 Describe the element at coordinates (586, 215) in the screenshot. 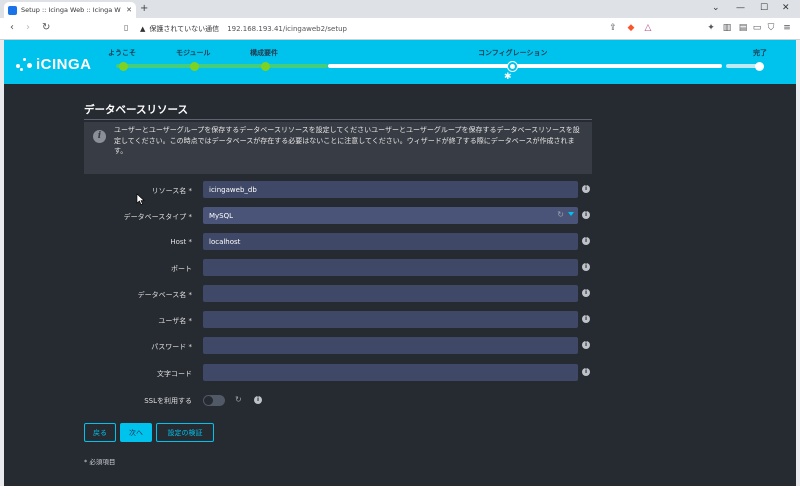

I see `database-type-info-icon: i` at that location.